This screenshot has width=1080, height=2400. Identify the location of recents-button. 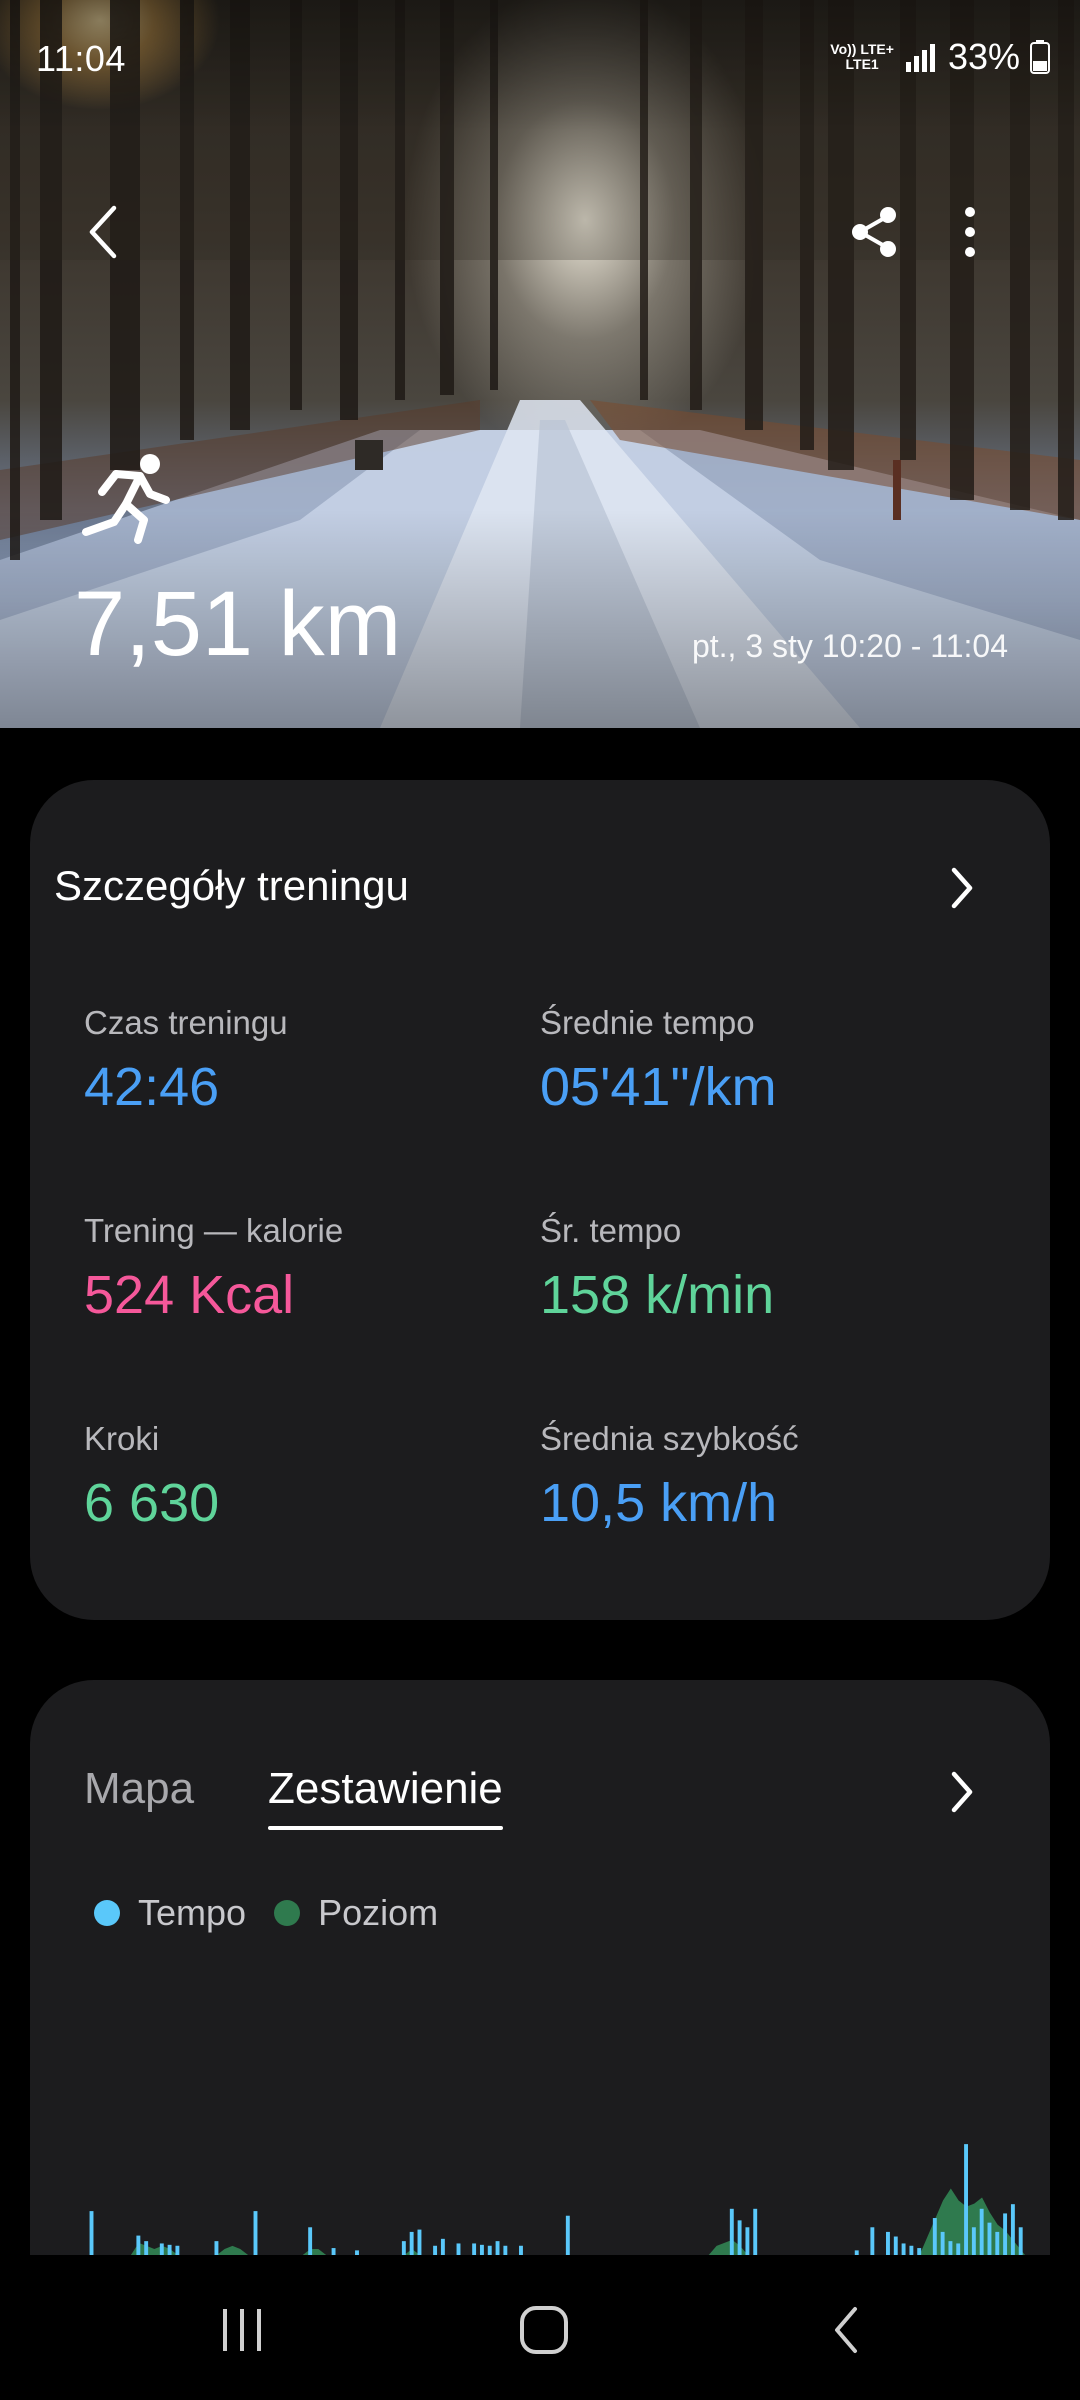
(242, 2330).